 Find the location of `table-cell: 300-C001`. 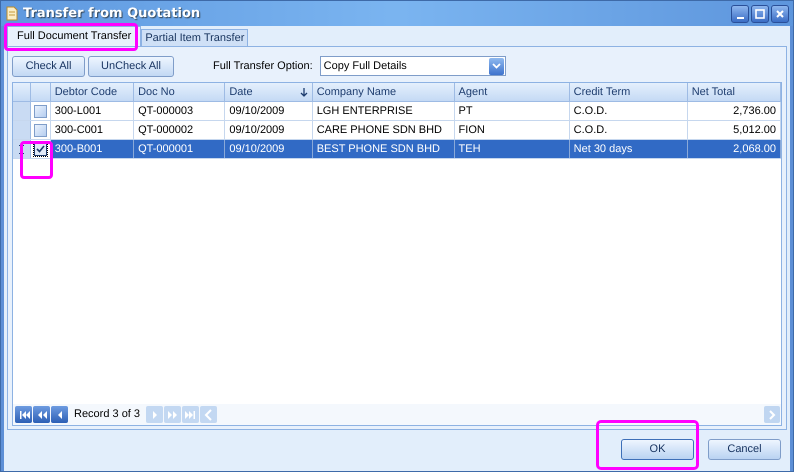

table-cell: 300-C001 is located at coordinates (92, 130).